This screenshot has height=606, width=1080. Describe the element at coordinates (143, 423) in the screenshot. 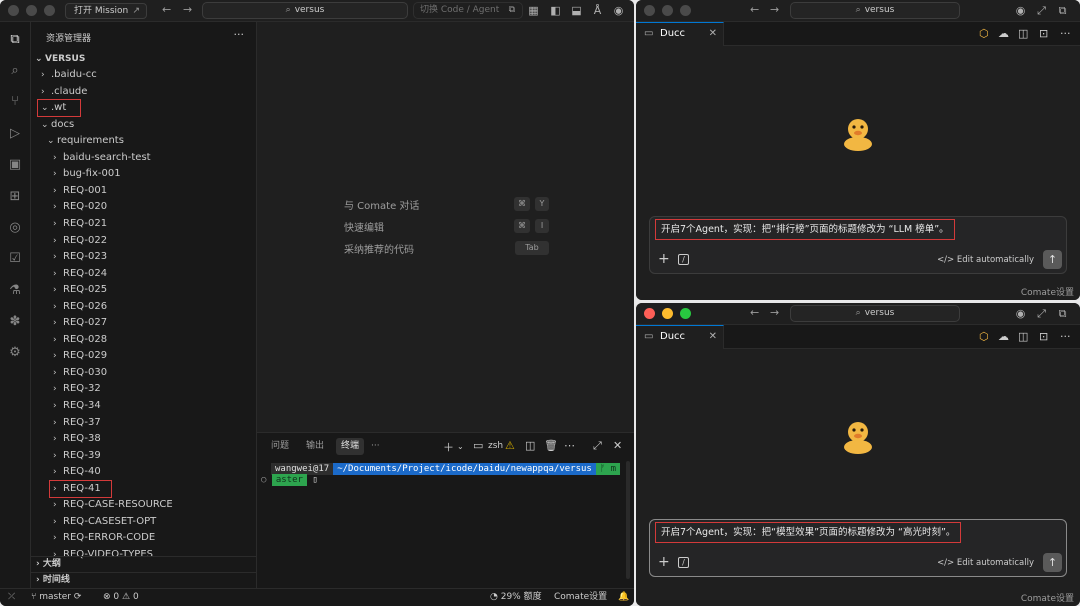

I see `tree-item: › REQ-37` at that location.